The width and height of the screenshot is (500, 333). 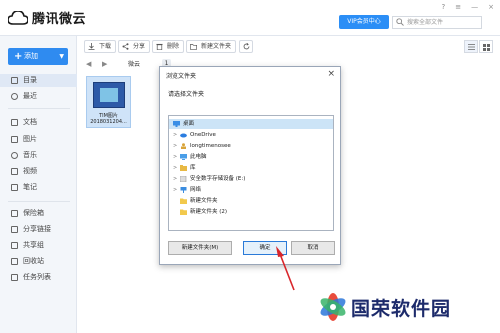 What do you see at coordinates (30, 96) in the screenshot?
I see `sidebar-item-label: 最近` at bounding box center [30, 96].